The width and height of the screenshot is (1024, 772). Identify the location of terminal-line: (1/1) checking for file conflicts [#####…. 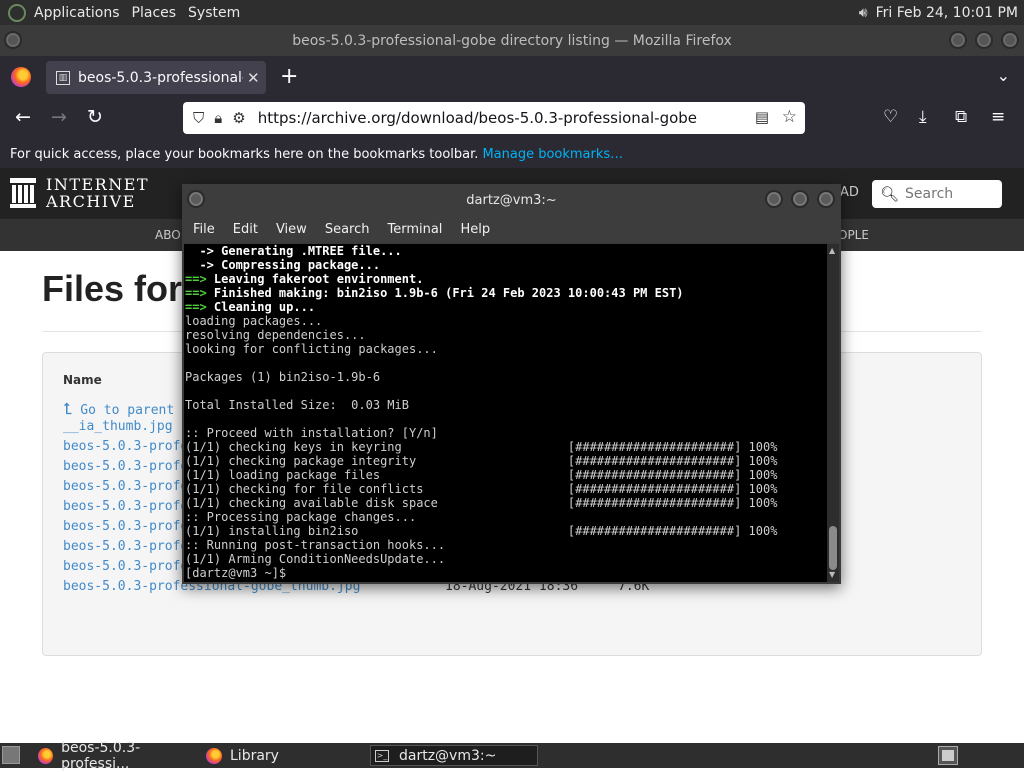
(481, 489).